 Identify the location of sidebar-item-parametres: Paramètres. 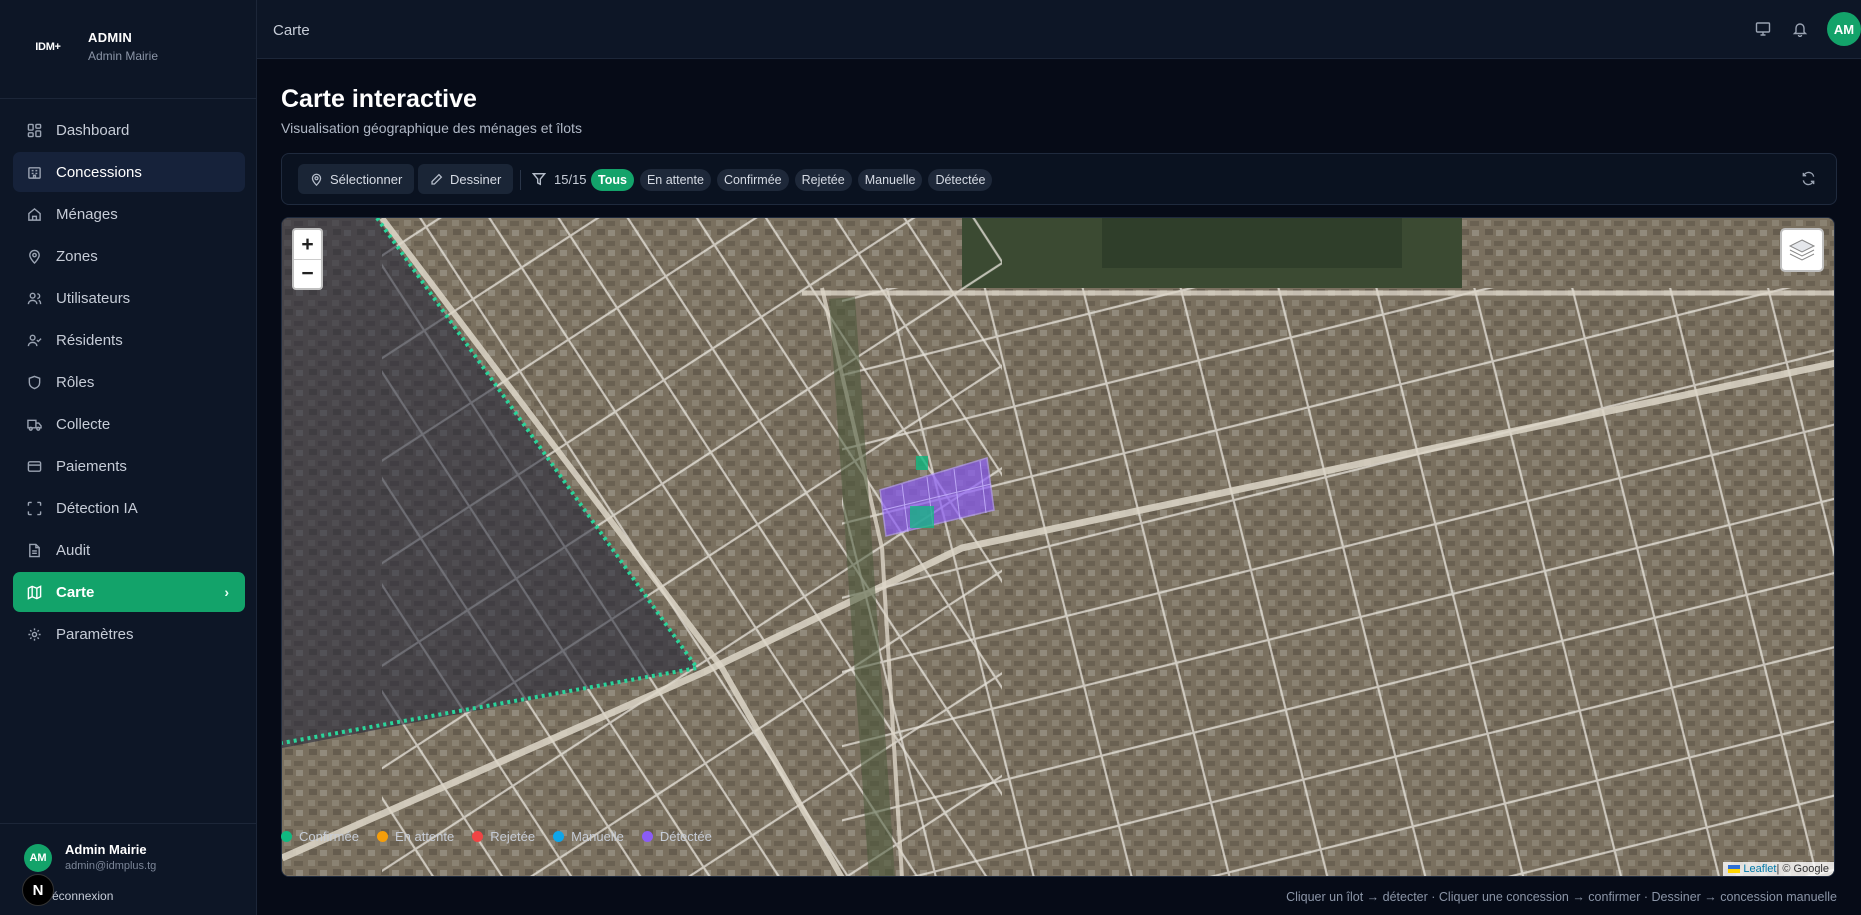
(129, 634).